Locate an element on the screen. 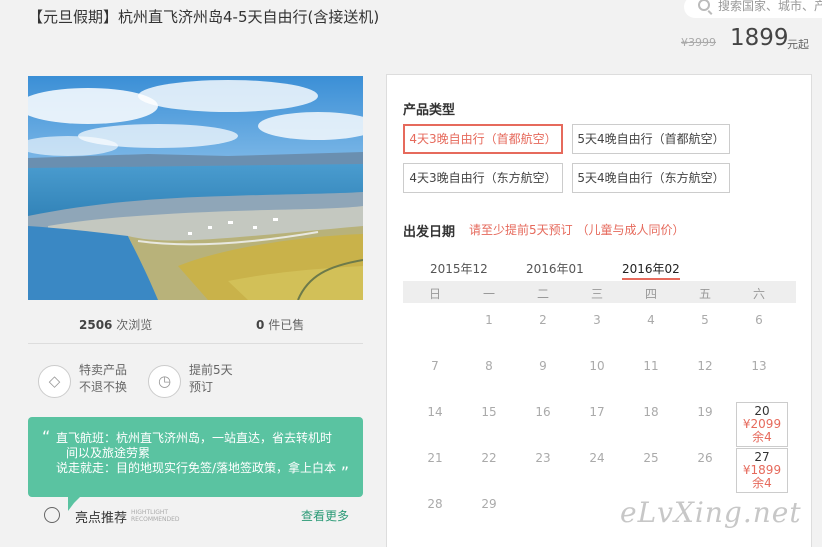 The width and height of the screenshot is (822, 547). calendar-day: 11 is located at coordinates (651, 366).